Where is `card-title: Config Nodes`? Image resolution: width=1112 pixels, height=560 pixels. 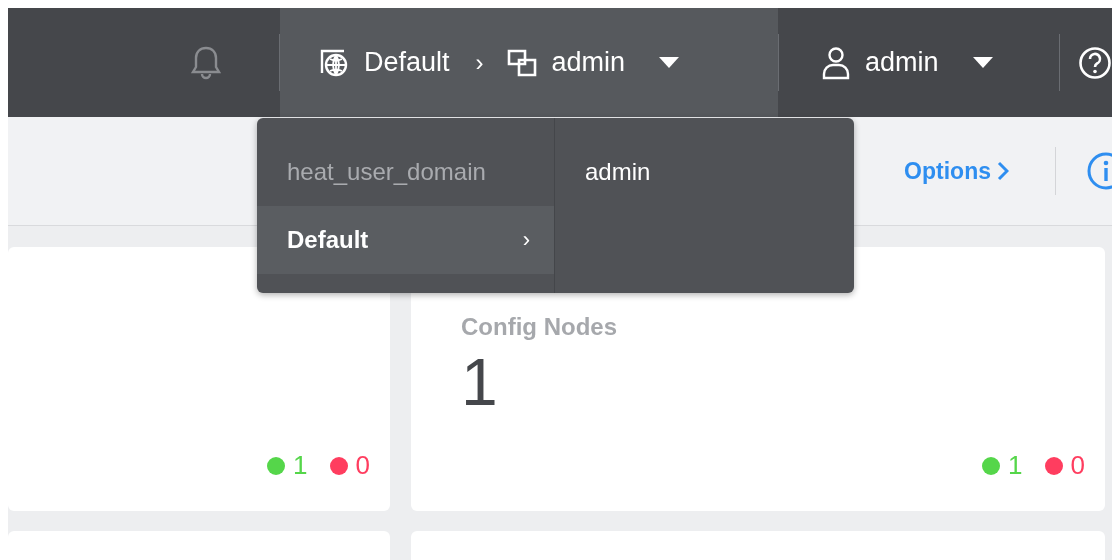
card-title: Config Nodes is located at coordinates (539, 327).